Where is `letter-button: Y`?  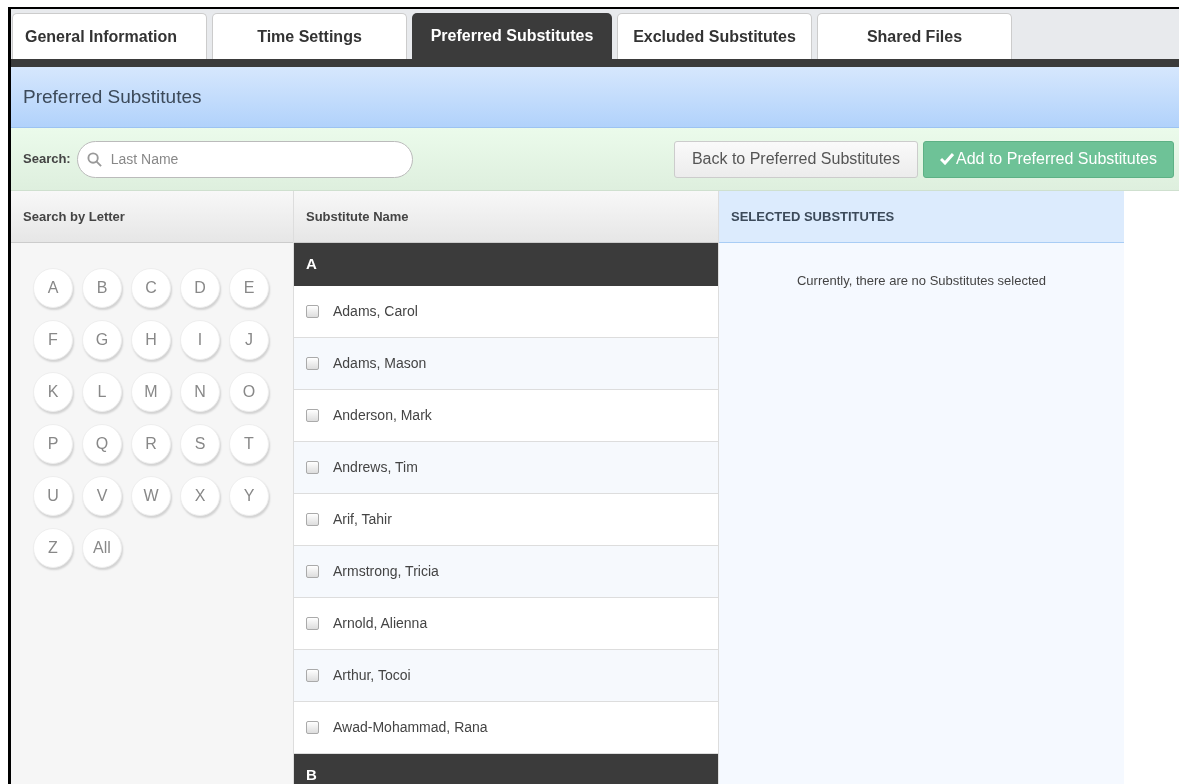 letter-button: Y is located at coordinates (249, 496).